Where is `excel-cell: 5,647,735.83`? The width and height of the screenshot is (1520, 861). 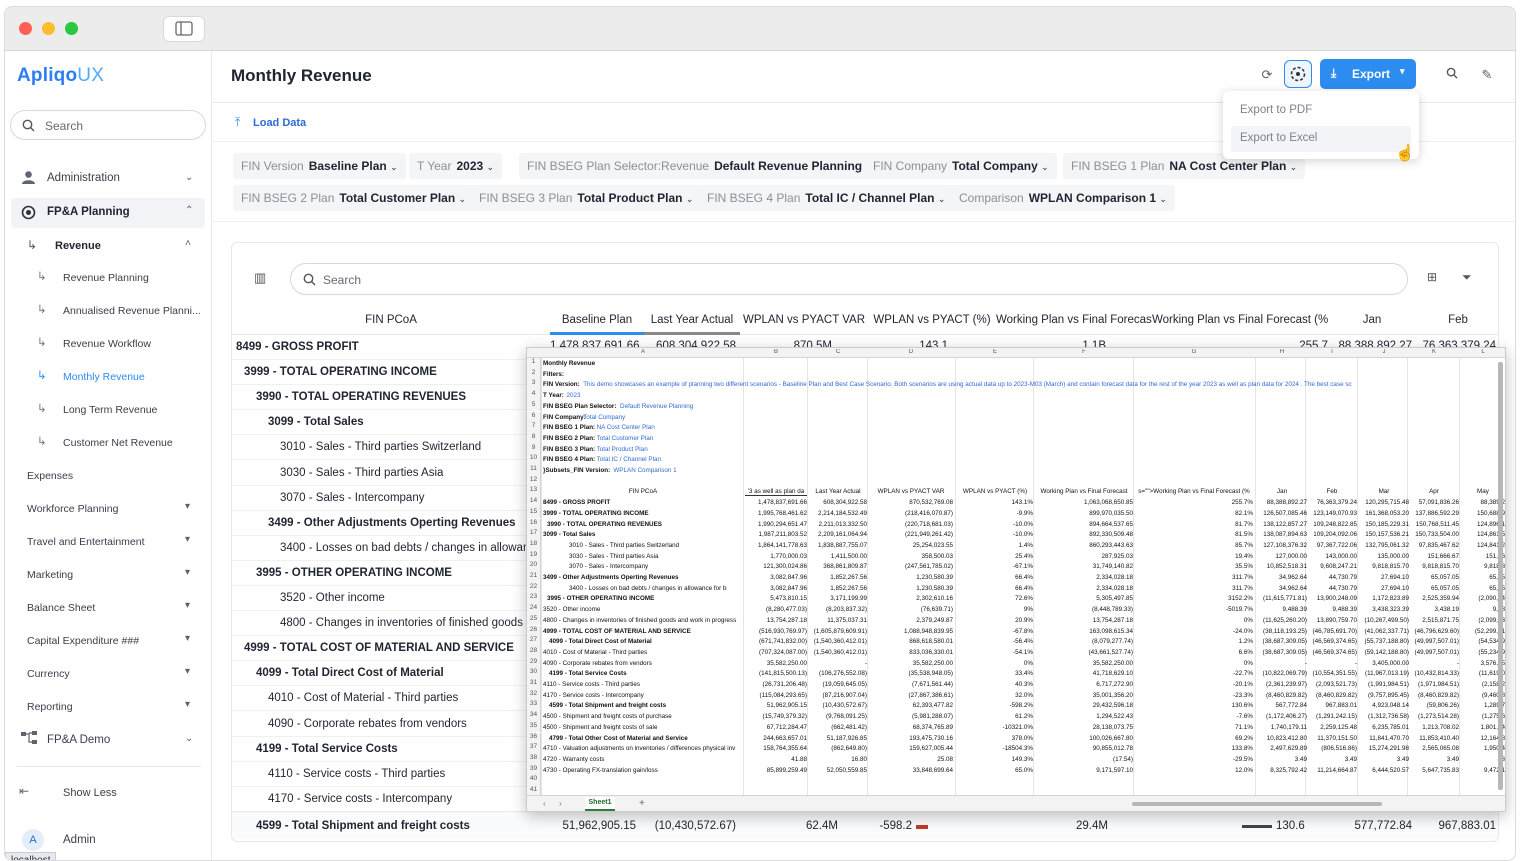
excel-cell: 5,647,735.83 is located at coordinates (1434, 770).